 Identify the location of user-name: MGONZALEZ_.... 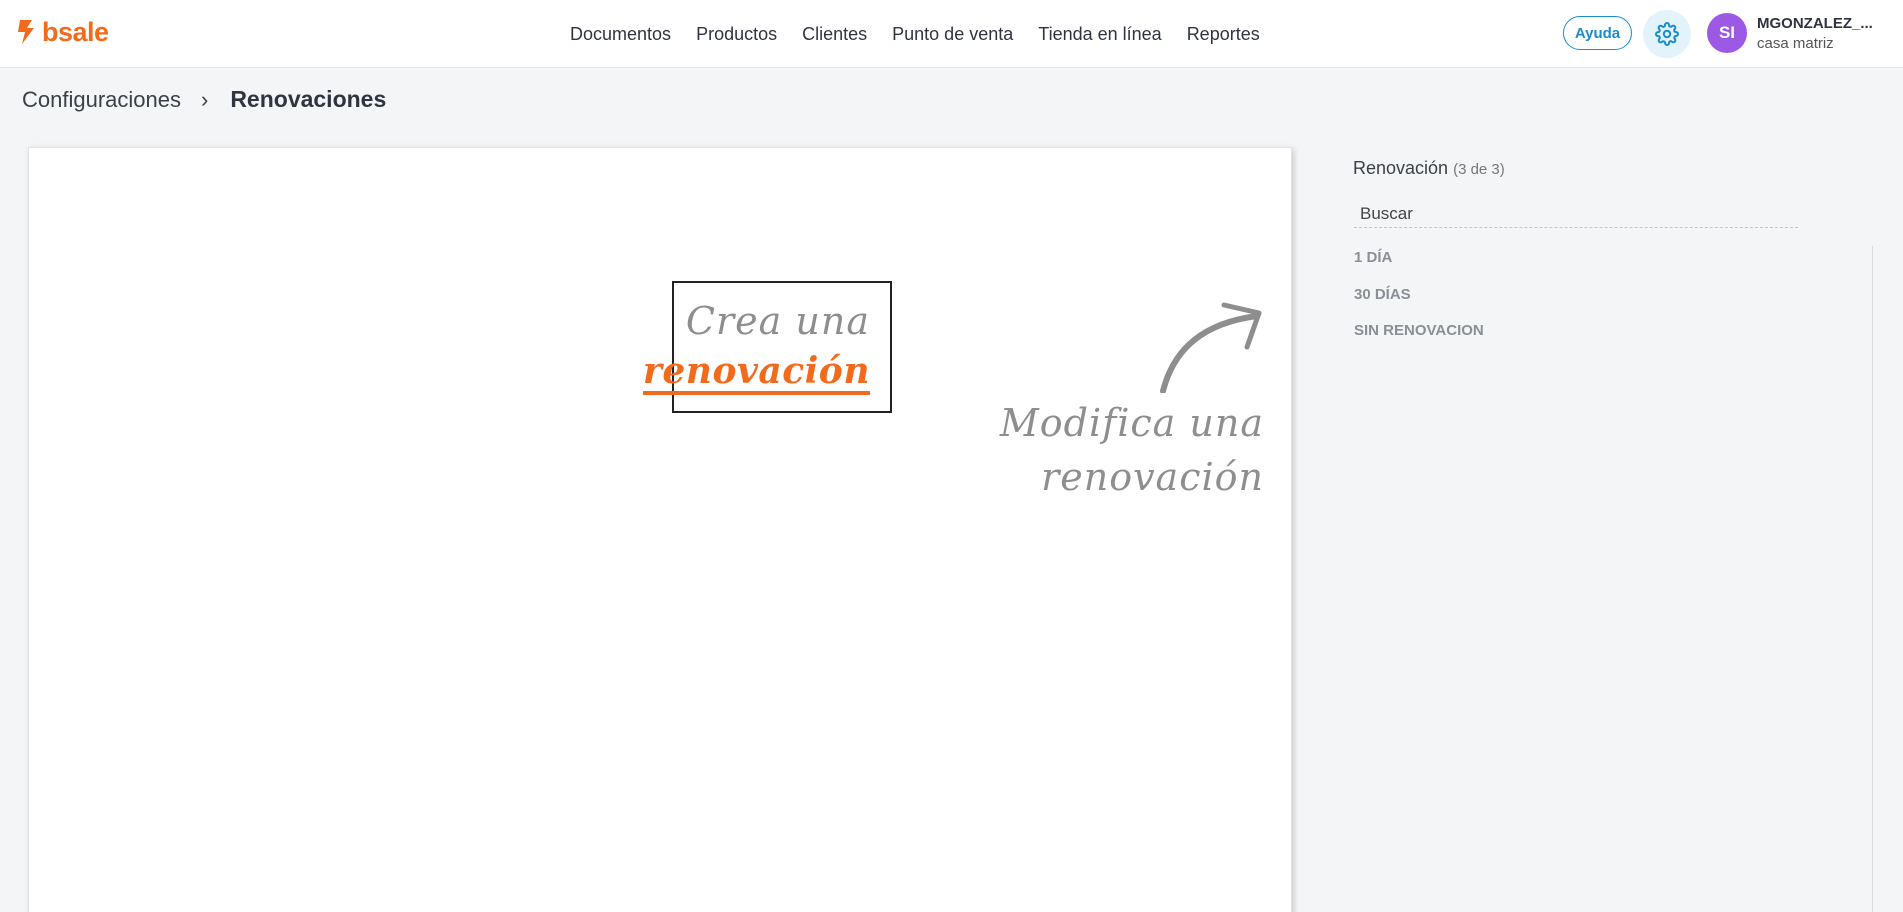
(1817, 23).